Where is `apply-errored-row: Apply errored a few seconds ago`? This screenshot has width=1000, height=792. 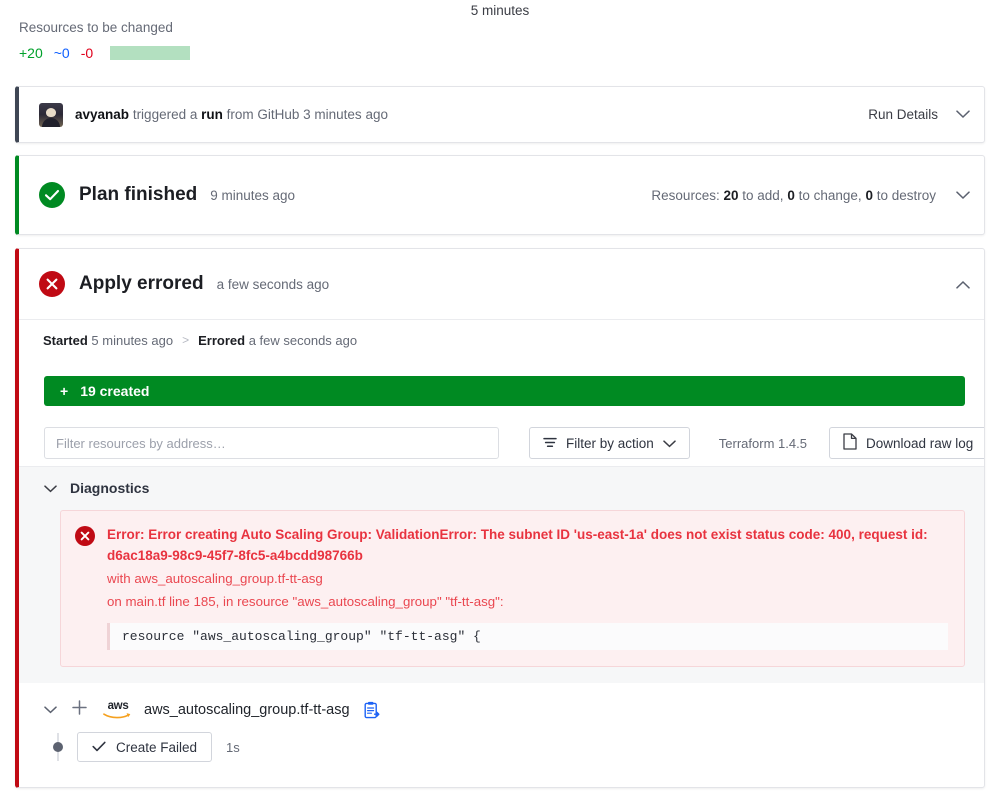 apply-errored-row: Apply errored a few seconds ago is located at coordinates (501, 284).